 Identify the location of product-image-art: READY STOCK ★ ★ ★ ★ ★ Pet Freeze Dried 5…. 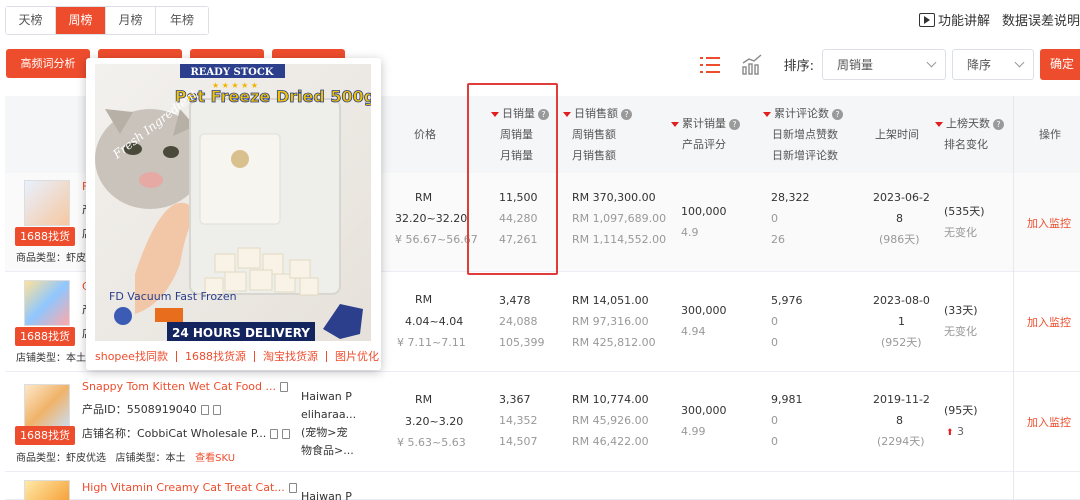
(233, 202).